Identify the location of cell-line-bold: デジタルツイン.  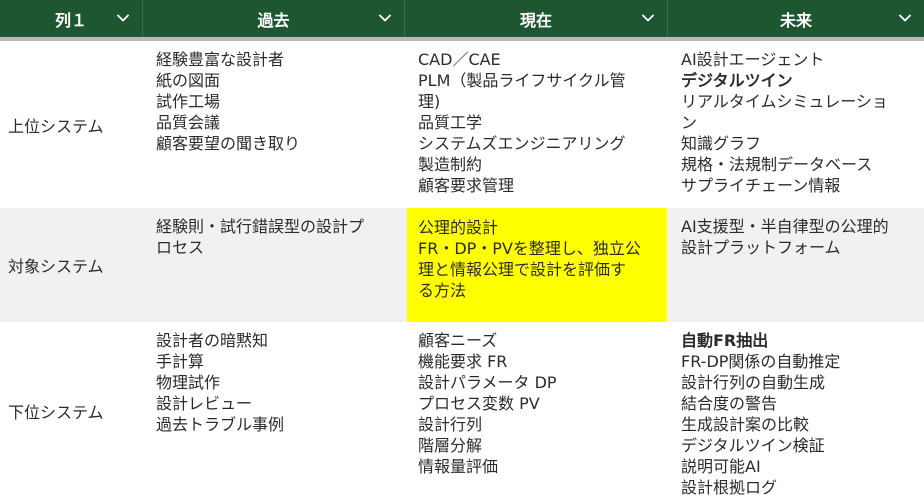
(737, 80).